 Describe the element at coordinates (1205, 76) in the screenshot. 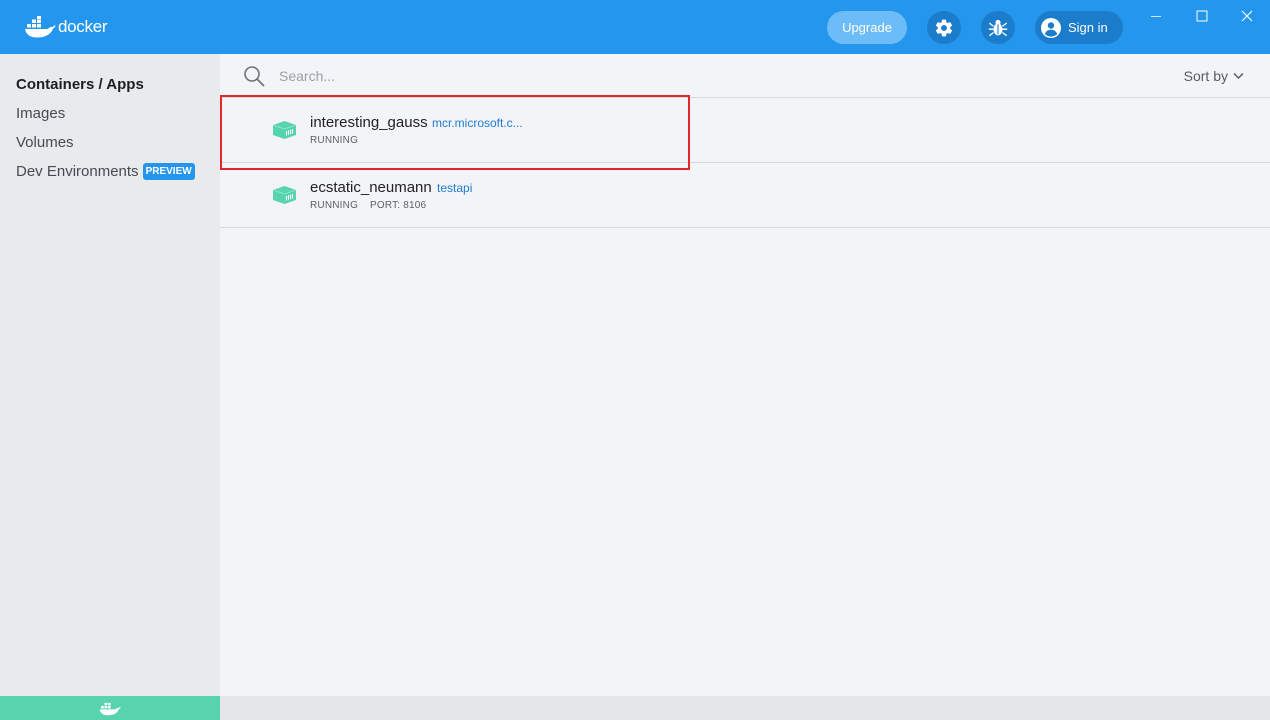

I see `sort-by-label: Sort by` at that location.